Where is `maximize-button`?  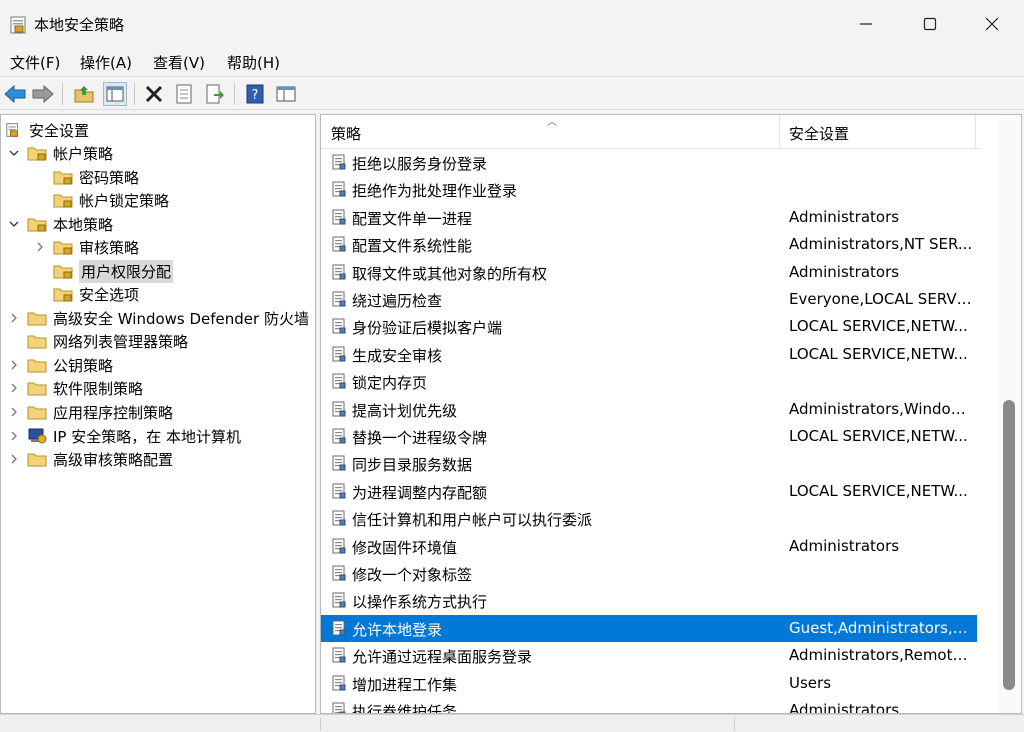
maximize-button is located at coordinates (930, 24).